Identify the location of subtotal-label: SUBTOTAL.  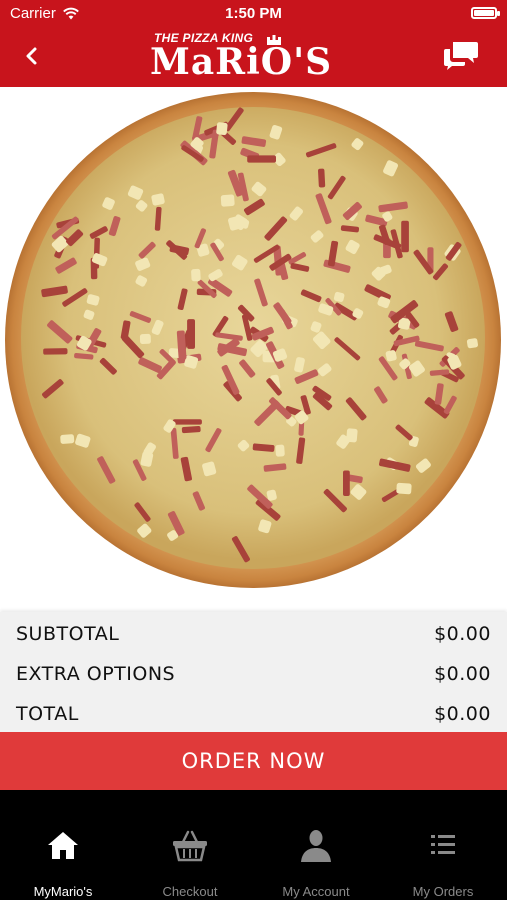
(68, 634).